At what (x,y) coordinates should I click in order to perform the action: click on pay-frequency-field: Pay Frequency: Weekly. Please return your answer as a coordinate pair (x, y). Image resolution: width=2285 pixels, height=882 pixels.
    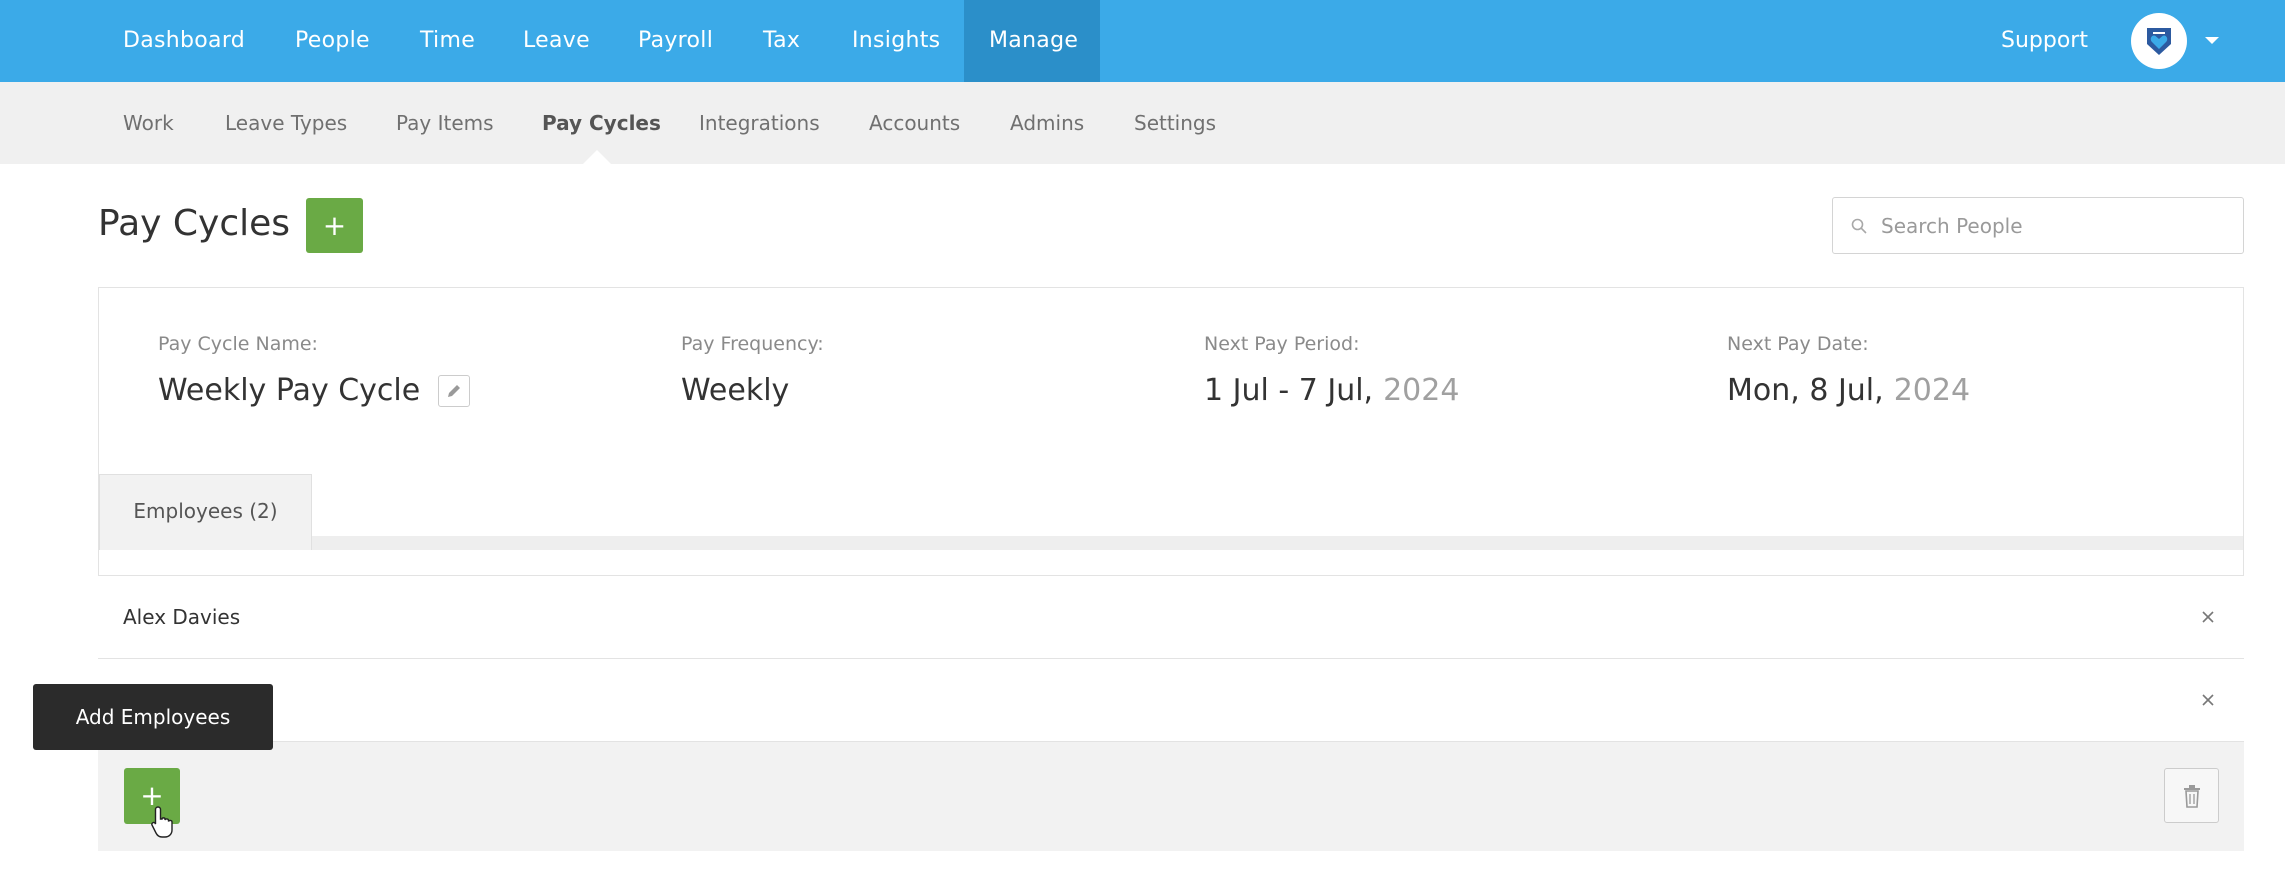
    Looking at the image, I should click on (752, 370).